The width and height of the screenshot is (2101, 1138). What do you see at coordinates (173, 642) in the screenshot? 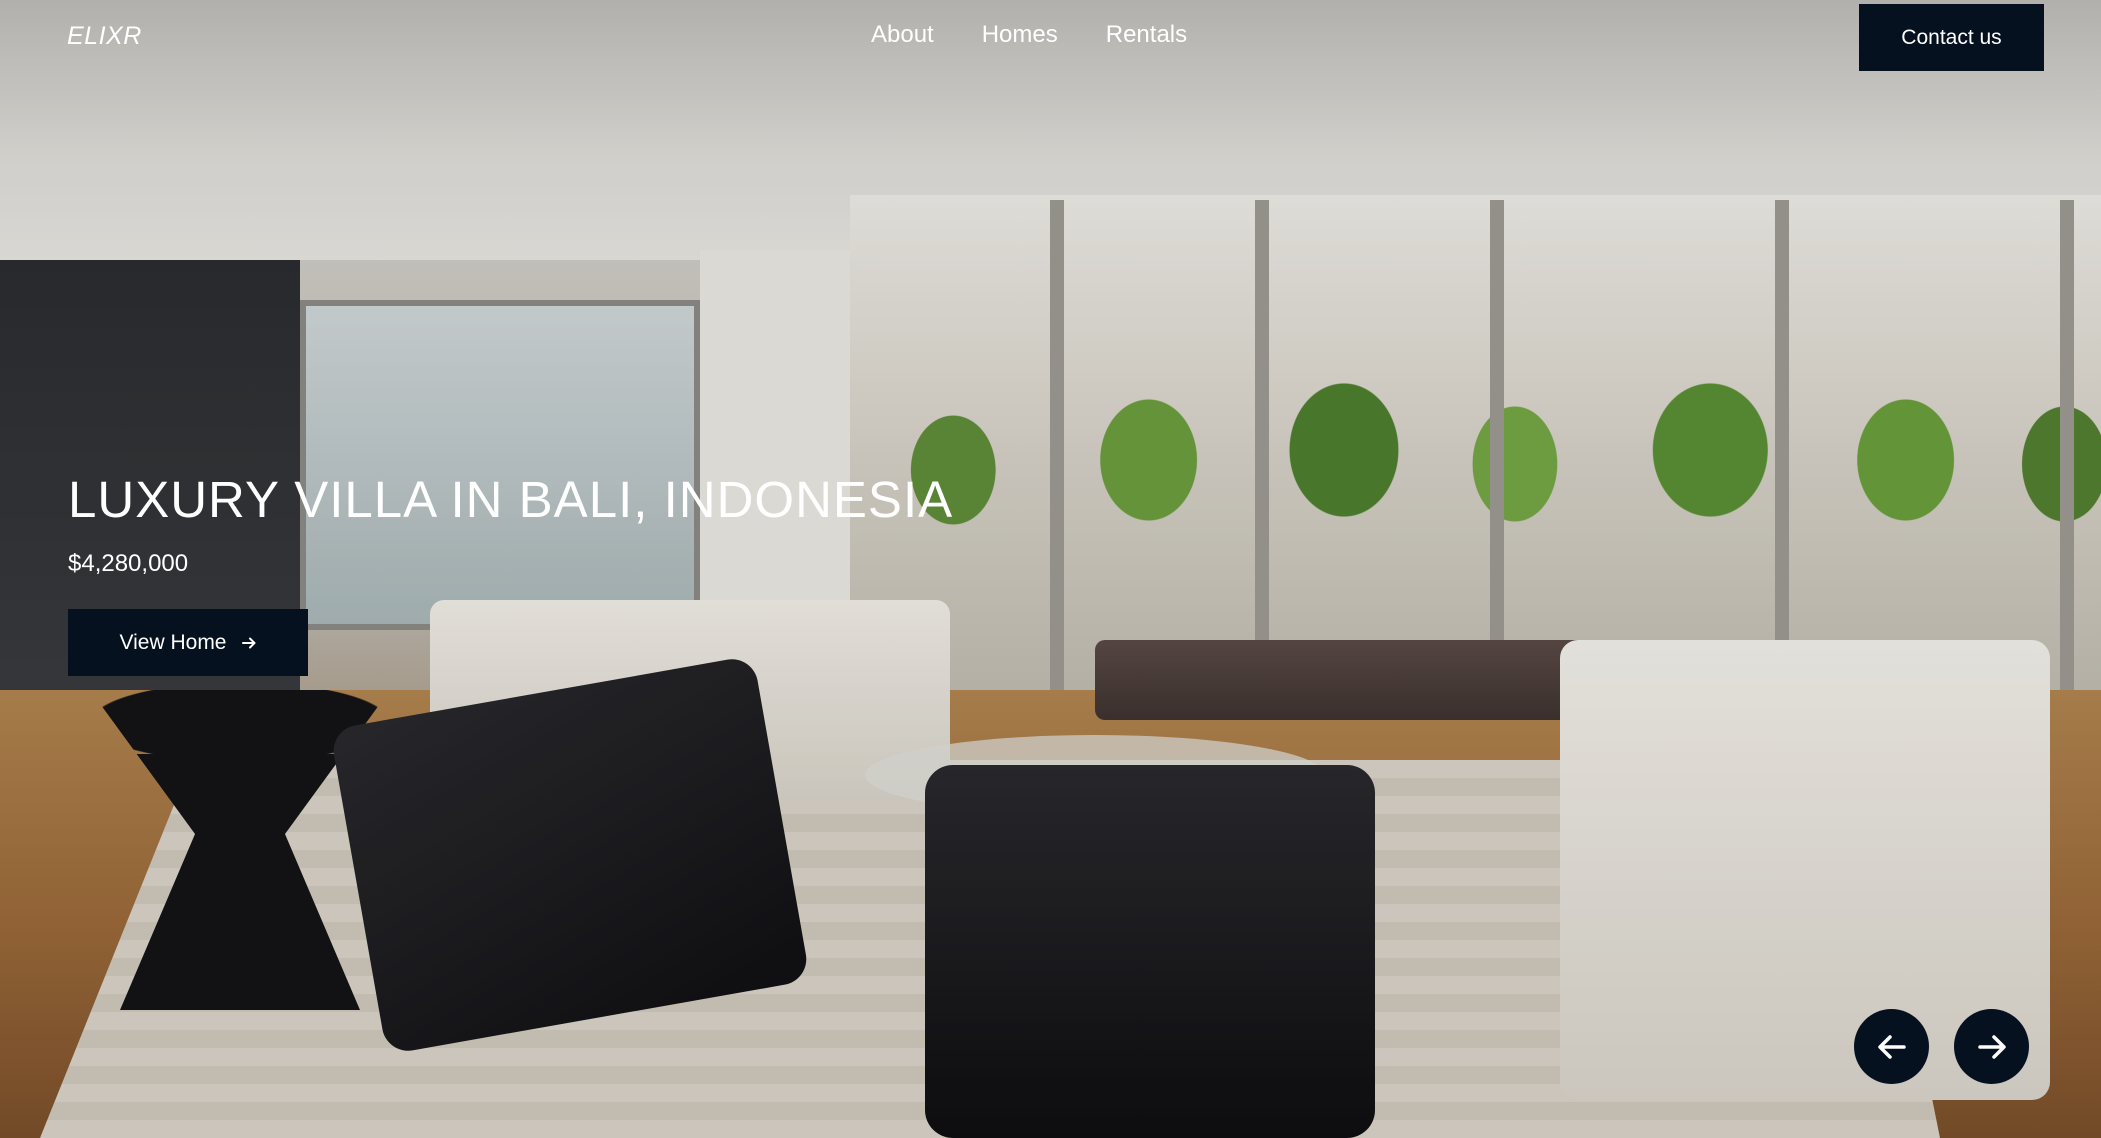
I see `view-home-label: View Home` at bounding box center [173, 642].